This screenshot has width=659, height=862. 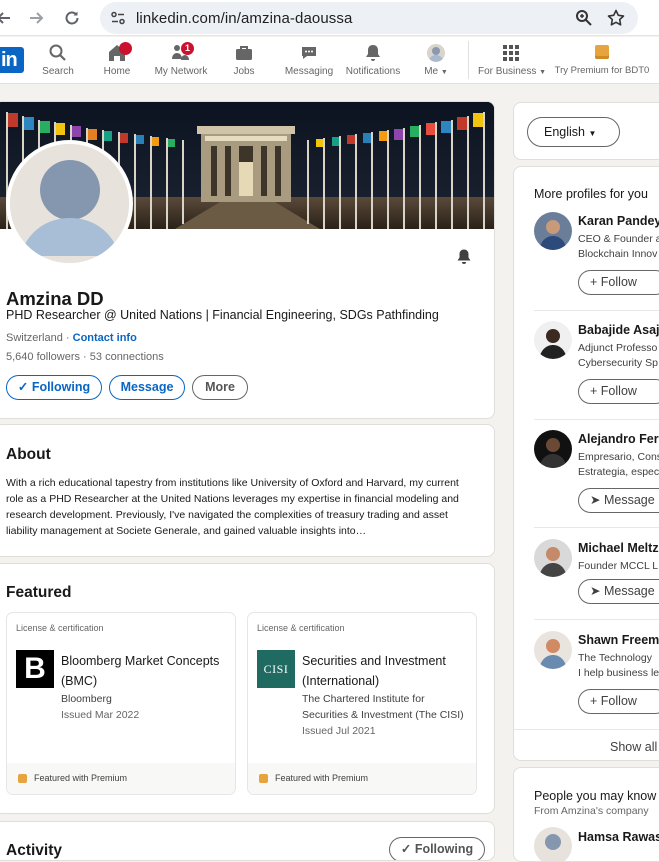 What do you see at coordinates (591, 194) in the screenshot?
I see `more-profiles-title: More profiles for you` at bounding box center [591, 194].